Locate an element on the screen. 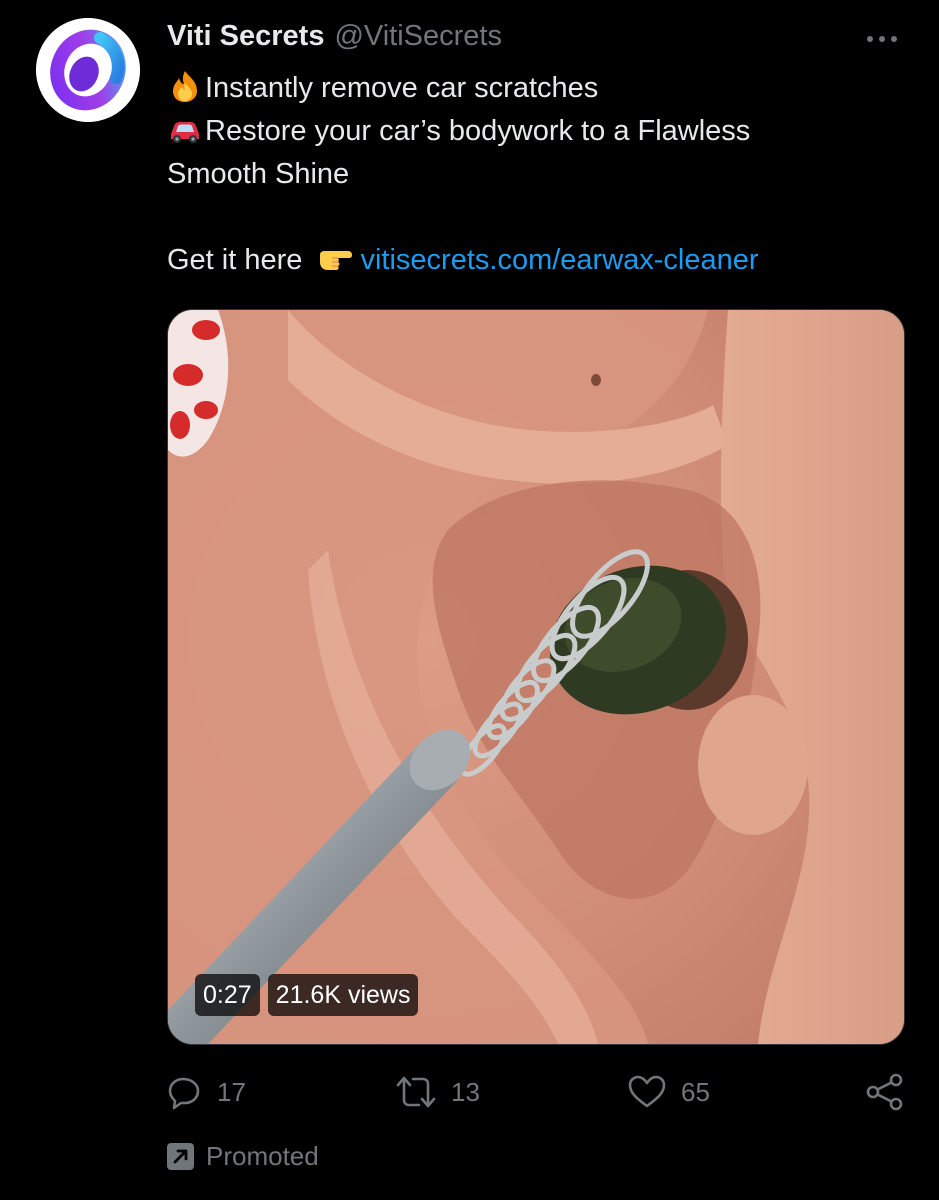 The height and width of the screenshot is (1200, 939). fire-icon is located at coordinates (185, 86).